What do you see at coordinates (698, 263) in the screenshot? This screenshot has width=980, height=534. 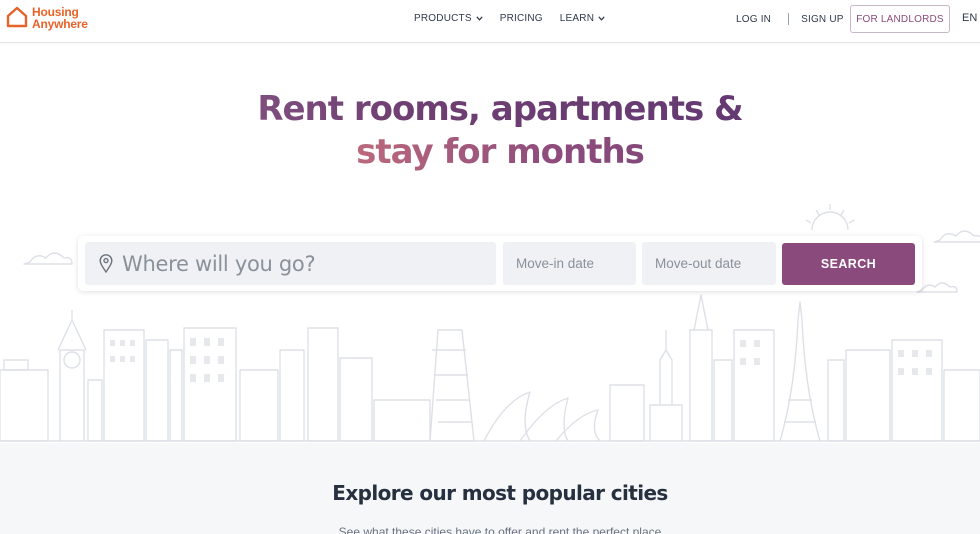 I see `move-out-placeholder: Move-out date` at bounding box center [698, 263].